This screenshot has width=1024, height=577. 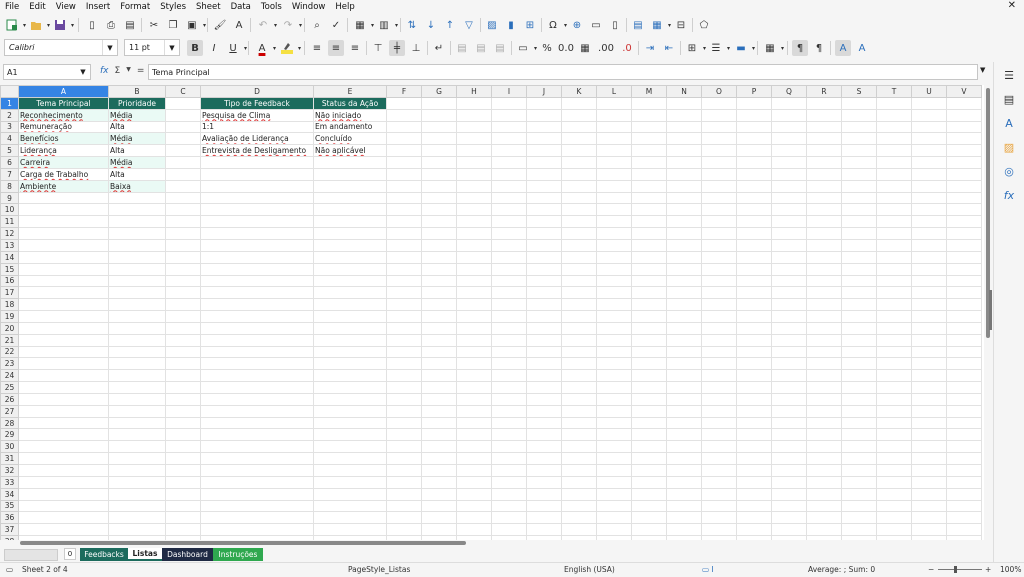 What do you see at coordinates (800, 48) in the screenshot?
I see `left-to-right-icon: ¶` at bounding box center [800, 48].